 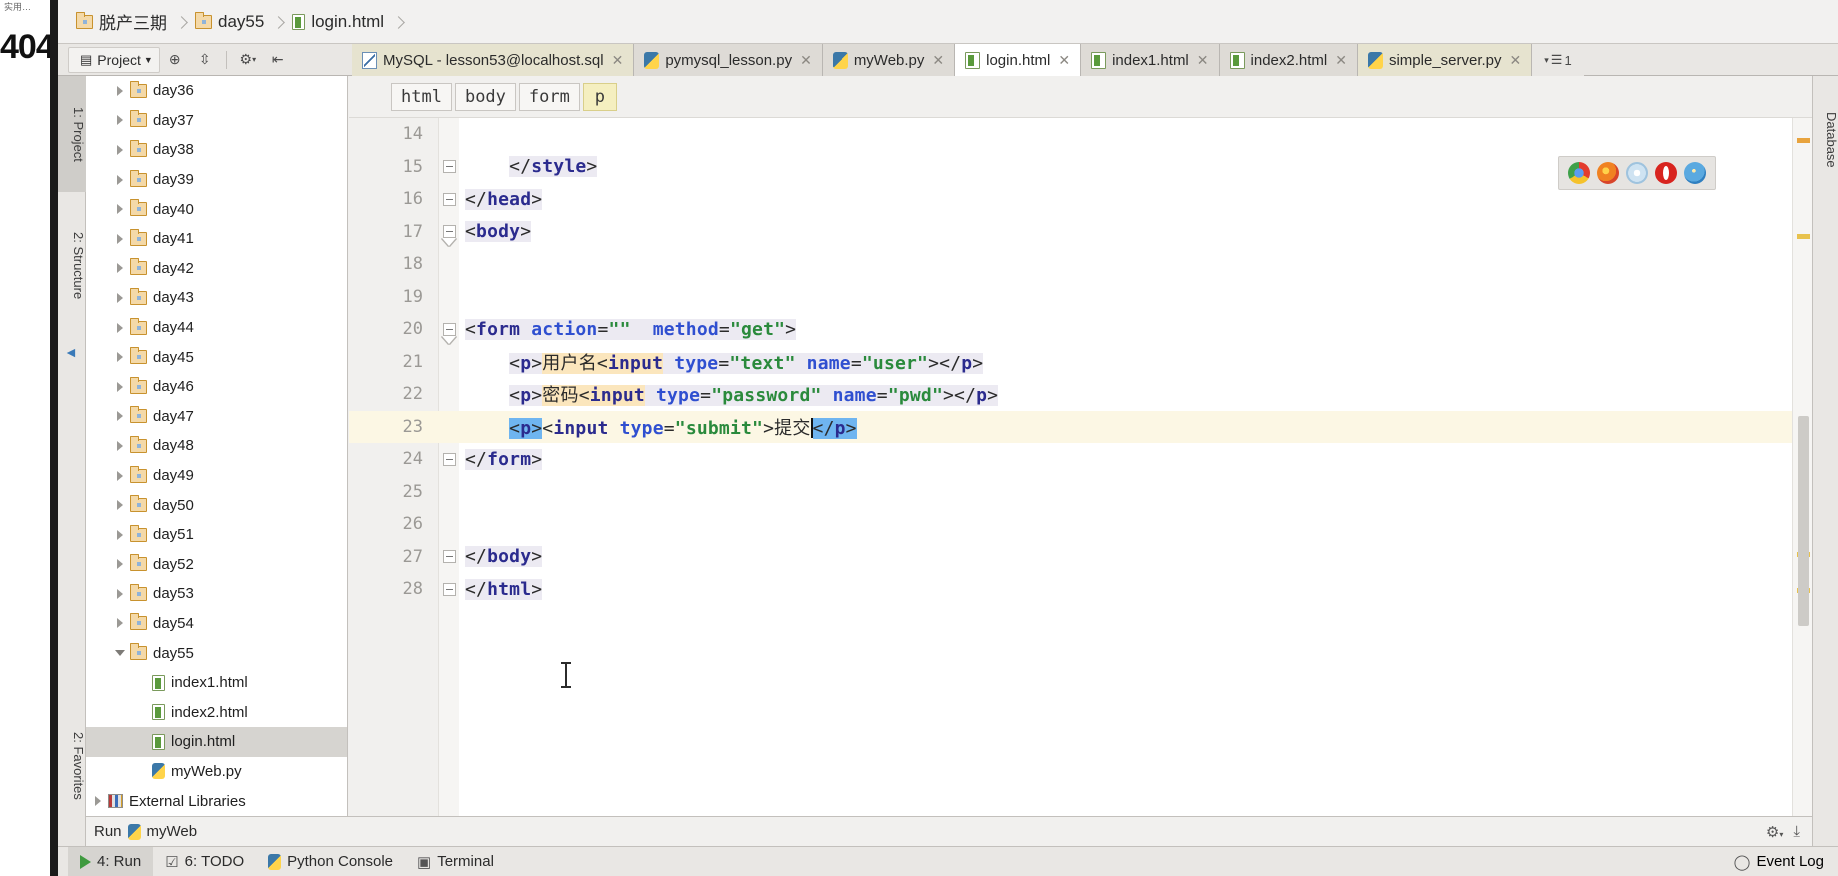 What do you see at coordinates (175, 60) in the screenshot?
I see `locate-file-icon: ⊕` at bounding box center [175, 60].